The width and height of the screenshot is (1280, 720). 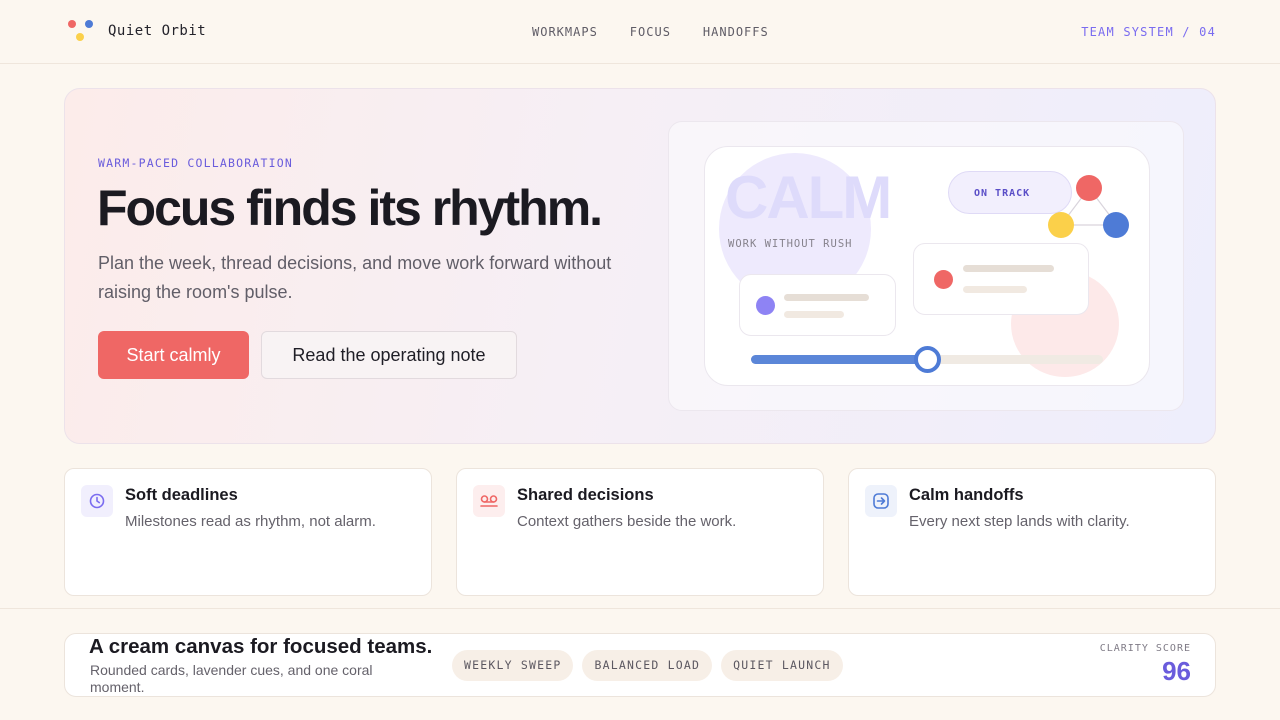 I want to click on chip-list: WEEKLY SWEEP BALANCED LOAD QUIET LAUNCH, so click(x=647, y=665).